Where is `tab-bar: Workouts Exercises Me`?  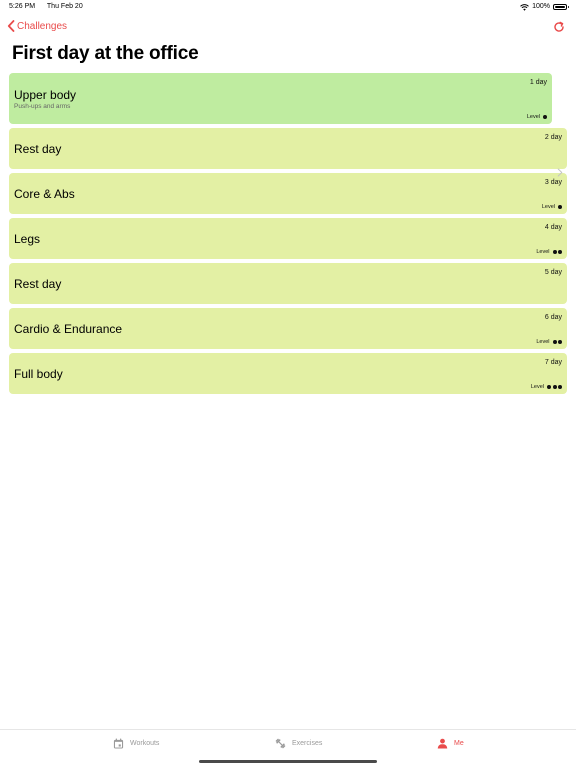 tab-bar: Workouts Exercises Me is located at coordinates (288, 748).